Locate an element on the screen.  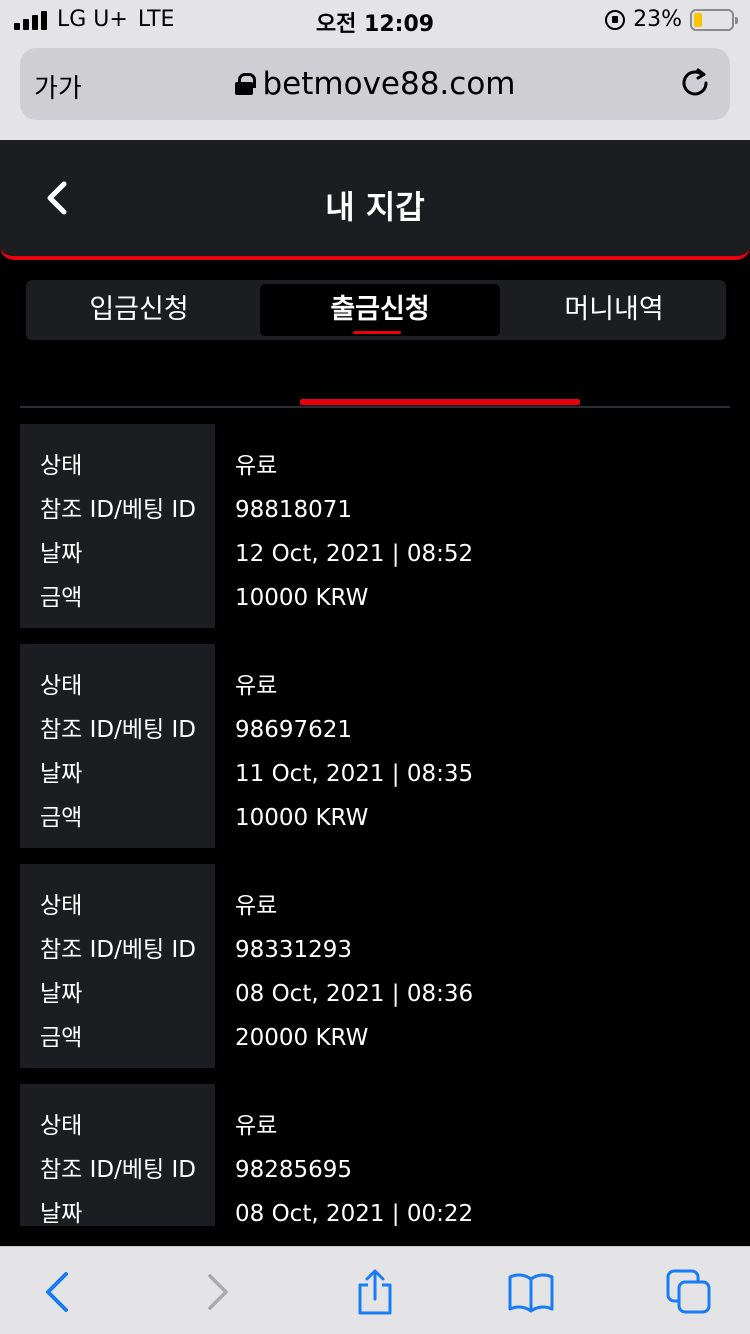
tab-withdraw: 출금신청 is located at coordinates (380, 310).